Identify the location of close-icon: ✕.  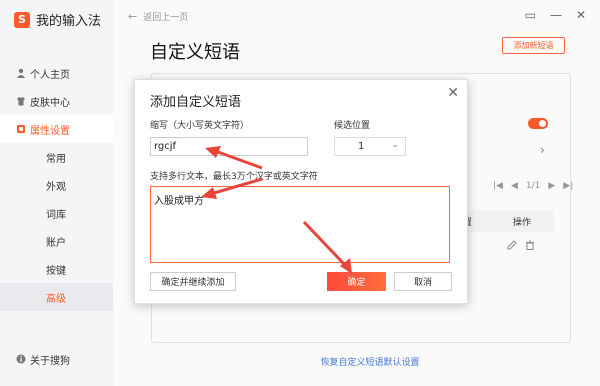
(453, 93).